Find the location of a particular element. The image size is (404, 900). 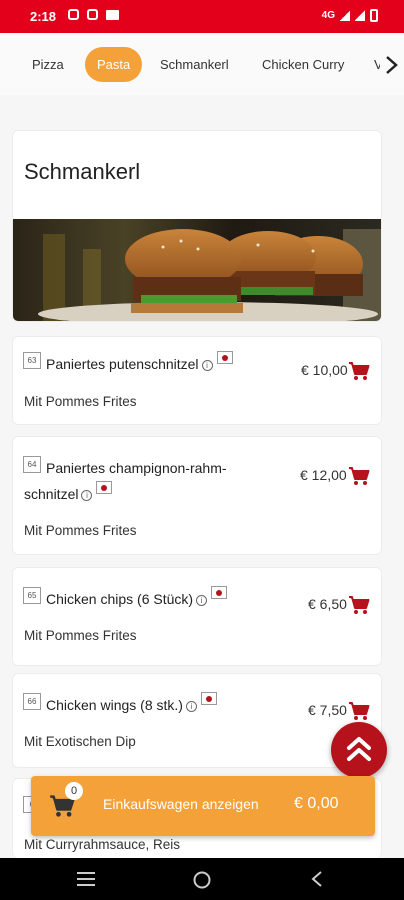

status-bar: 2:18 4G is located at coordinates (202, 16).